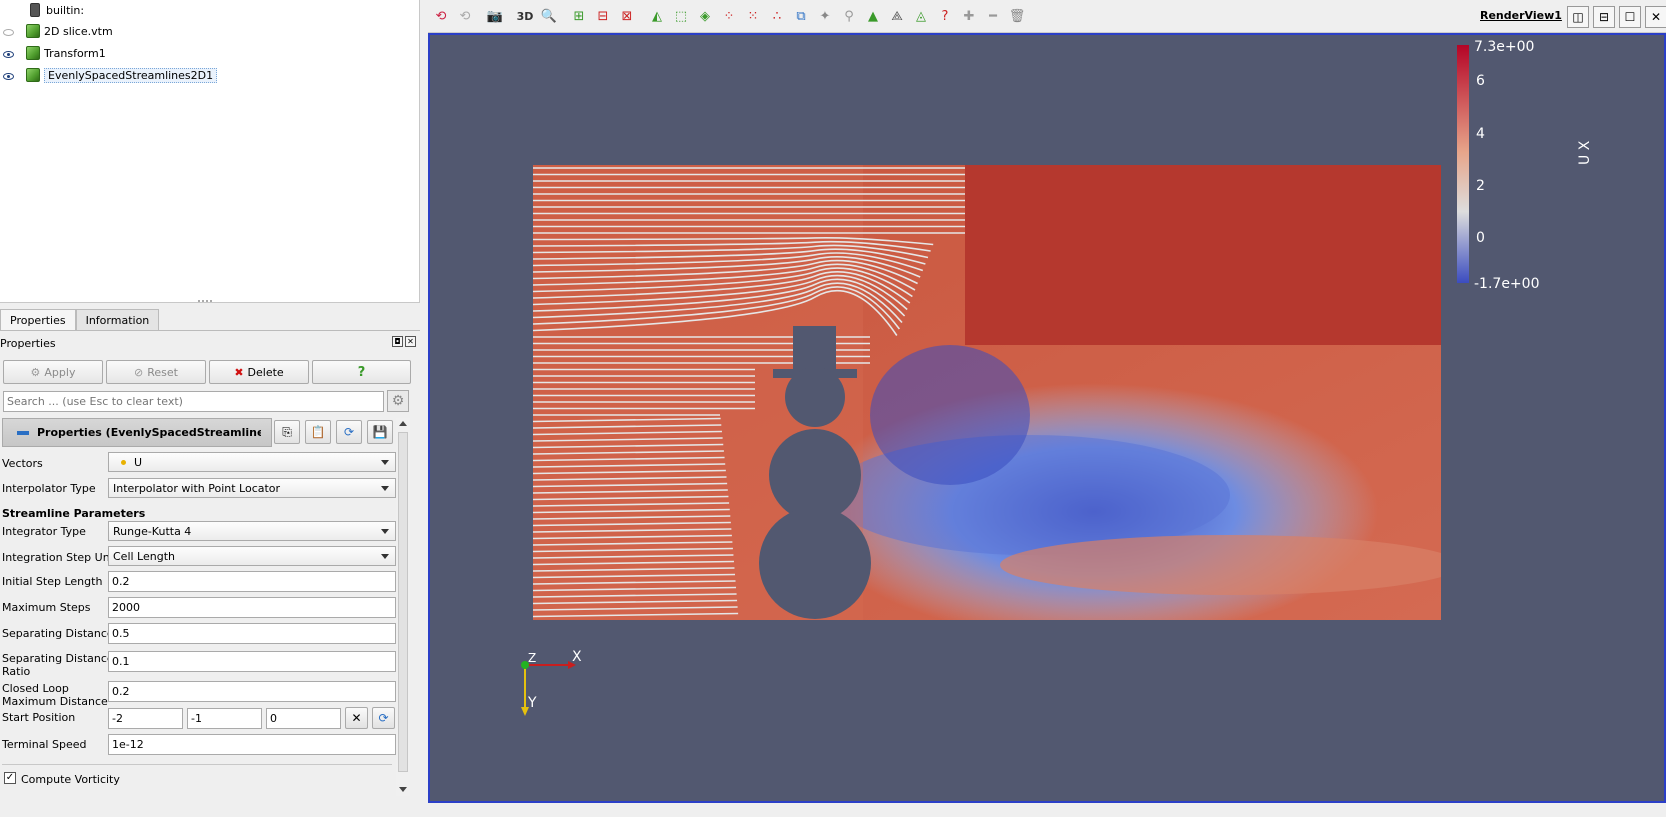 This screenshot has width=1666, height=817. I want to click on initial-step-field: 0.2, so click(252, 581).